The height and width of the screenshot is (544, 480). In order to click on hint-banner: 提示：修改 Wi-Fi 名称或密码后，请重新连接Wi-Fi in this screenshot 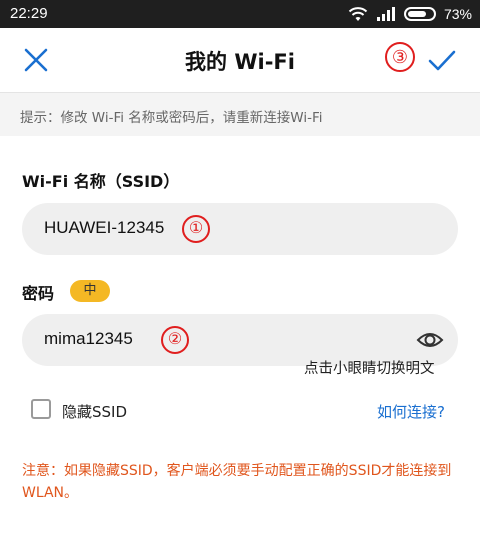, I will do `click(240, 114)`.